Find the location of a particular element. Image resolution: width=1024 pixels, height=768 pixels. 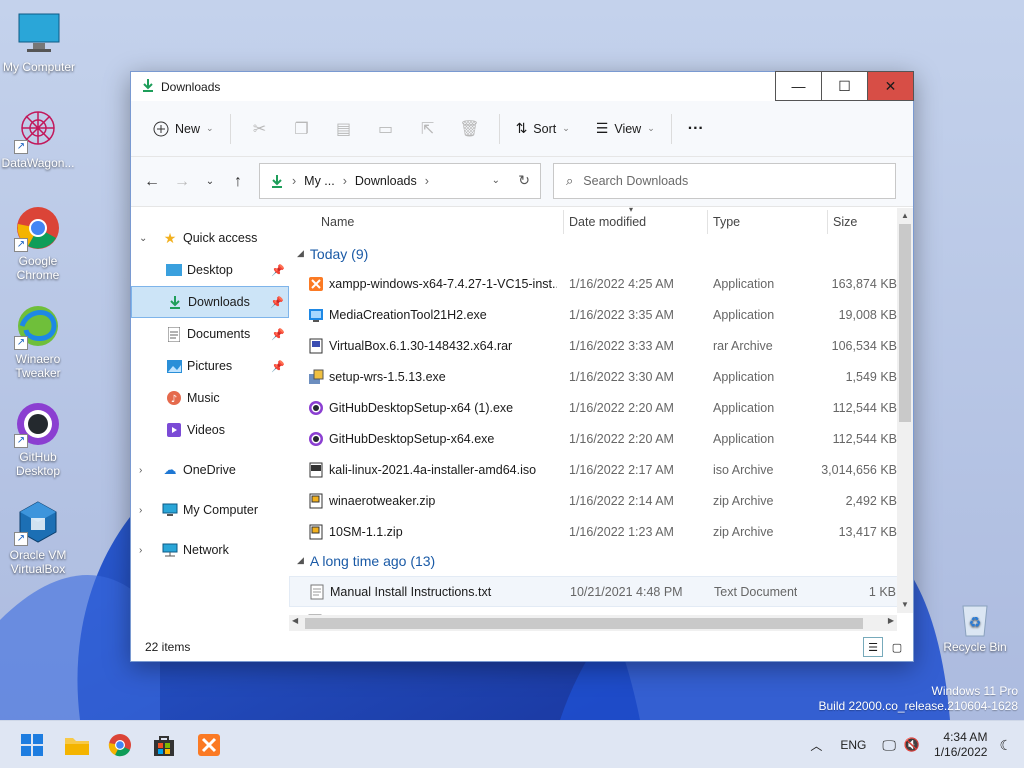

watermark-build: Build 22000.co_release.210604-1628 is located at coordinates (918, 706).